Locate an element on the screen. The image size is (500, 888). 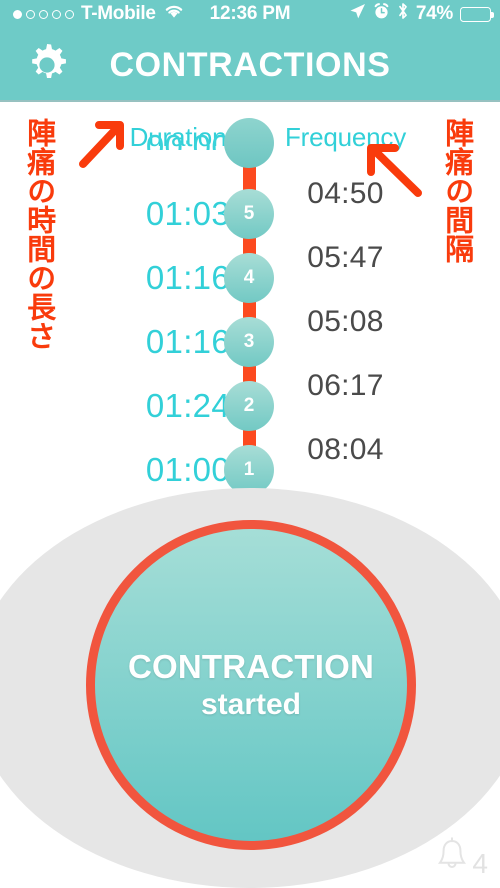
alarm-clock-icon is located at coordinates (381, 14).